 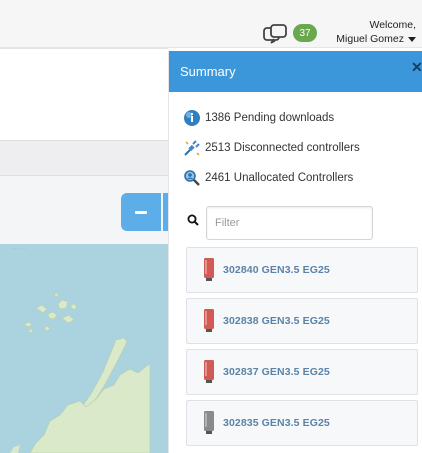 I want to click on user-name: Miguel Gomez, so click(x=370, y=39).